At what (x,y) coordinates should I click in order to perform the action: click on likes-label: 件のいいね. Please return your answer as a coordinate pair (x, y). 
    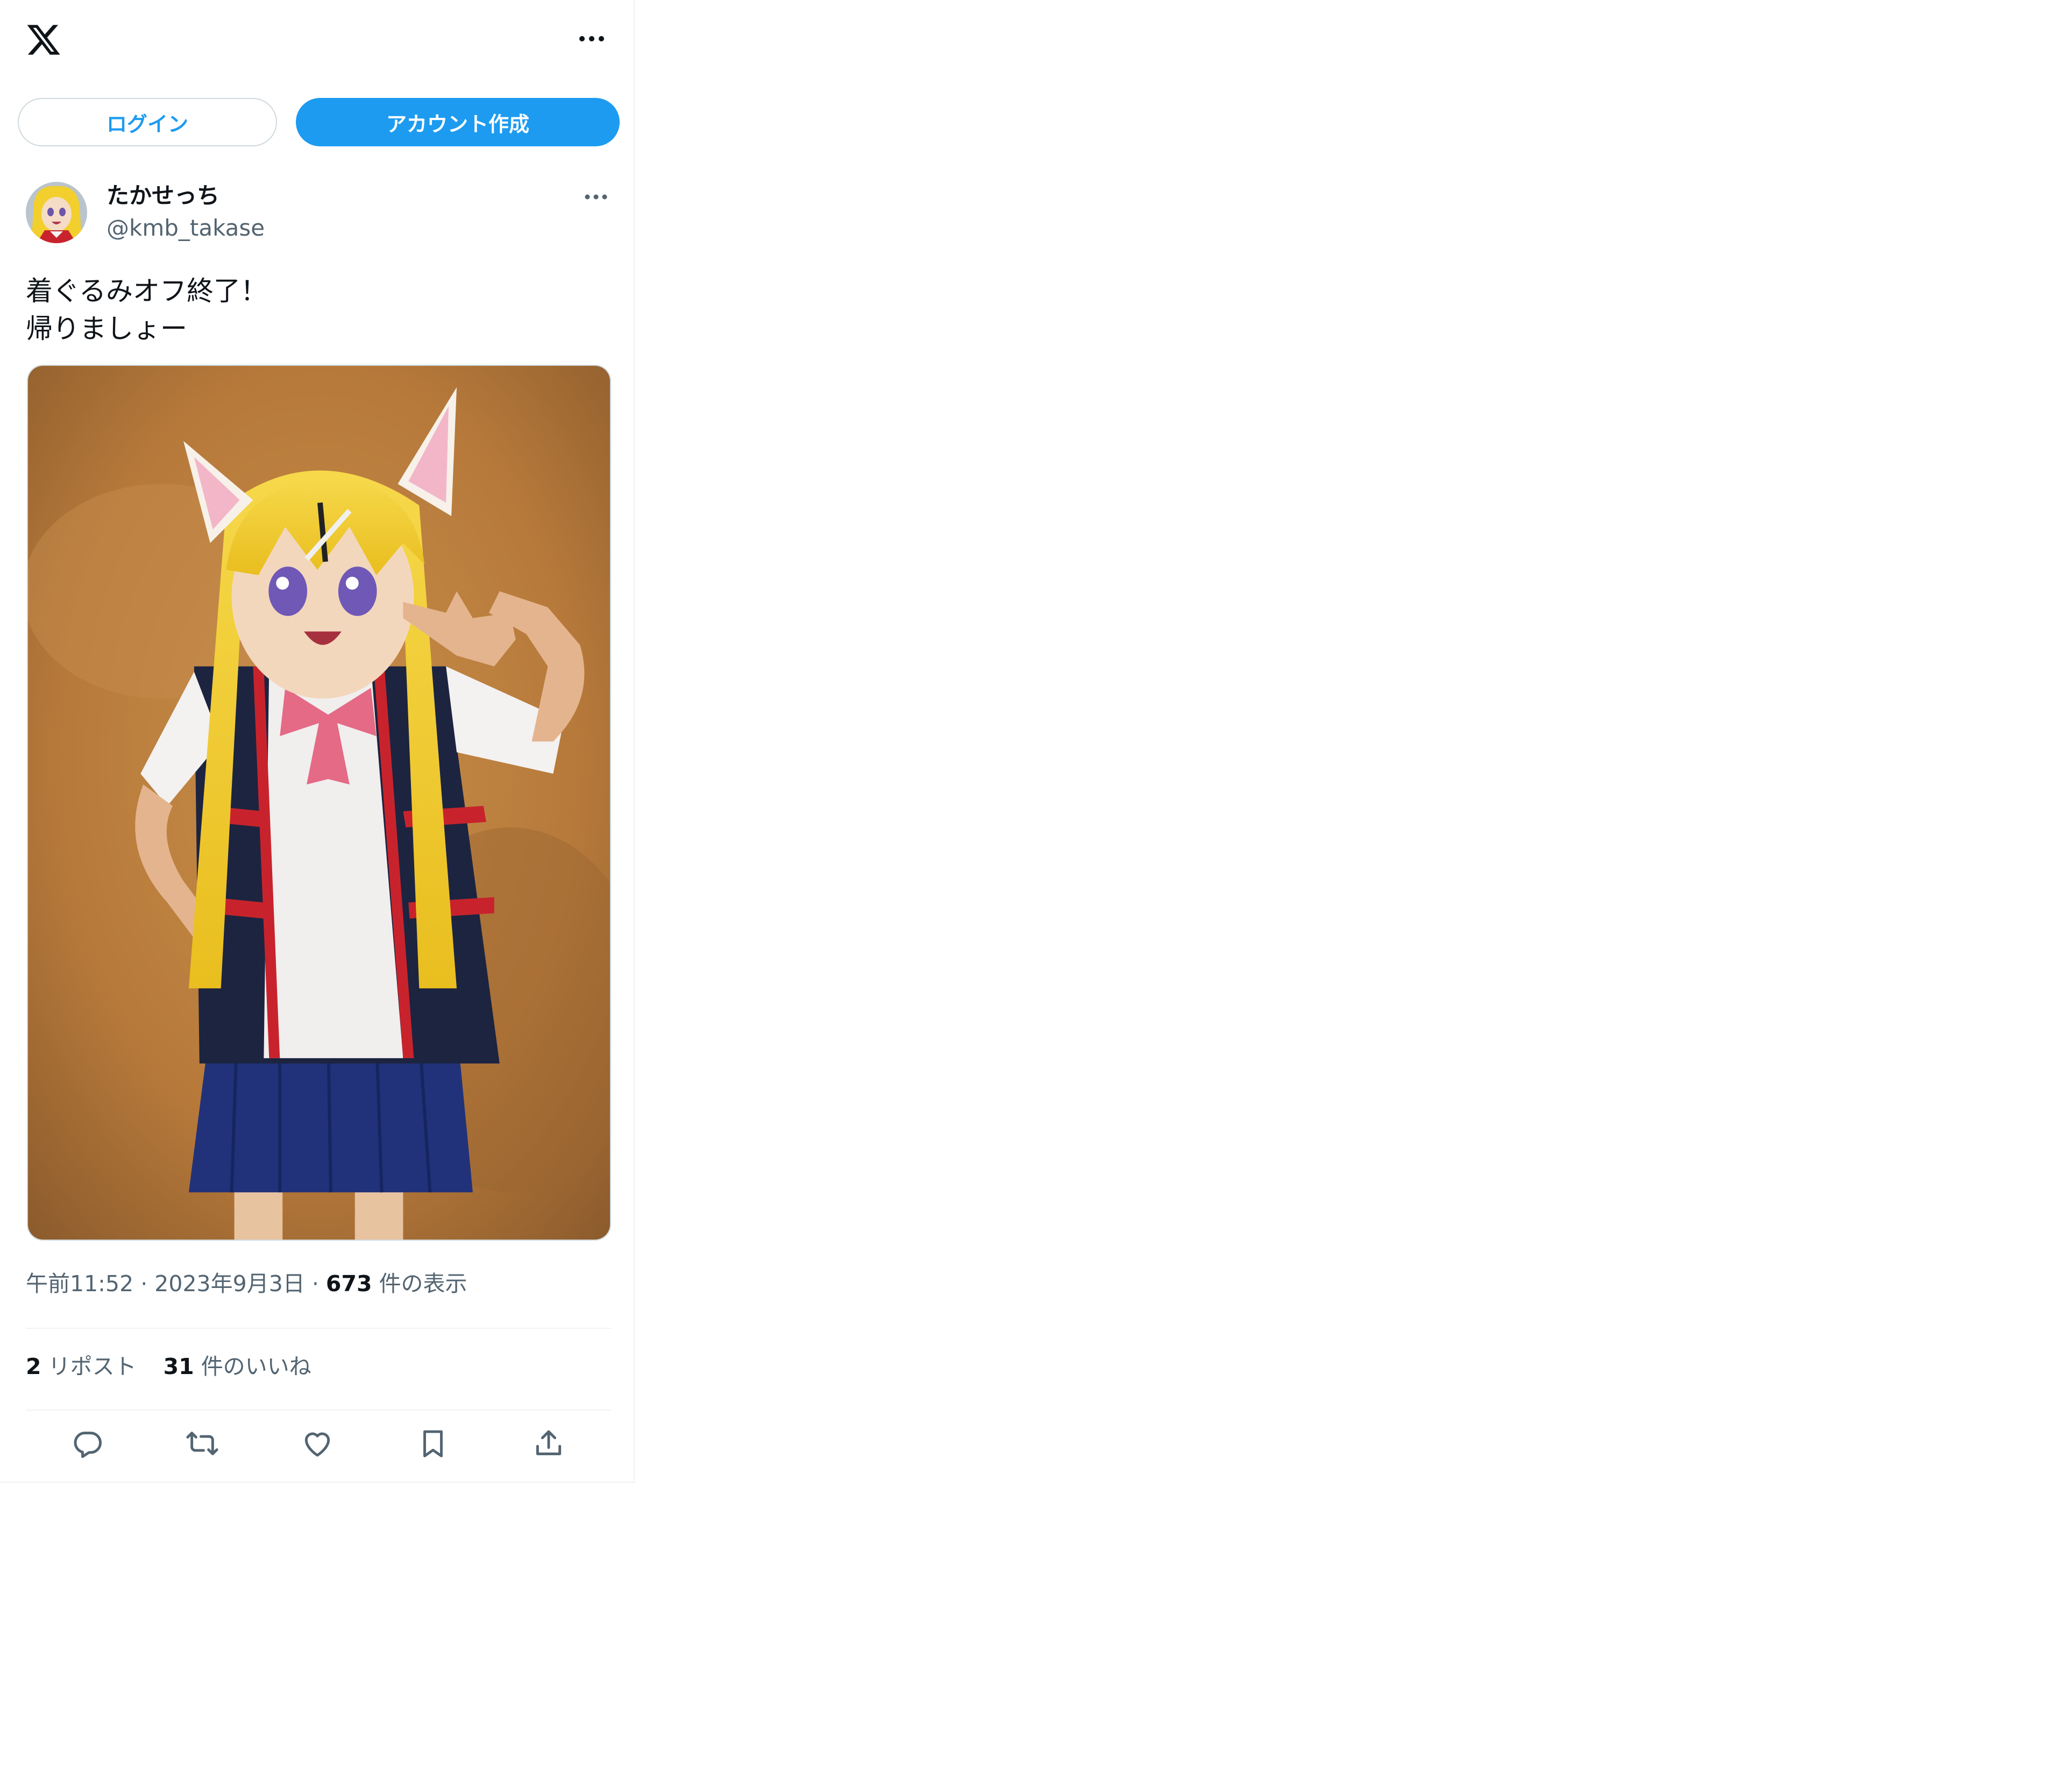
    Looking at the image, I should click on (256, 1366).